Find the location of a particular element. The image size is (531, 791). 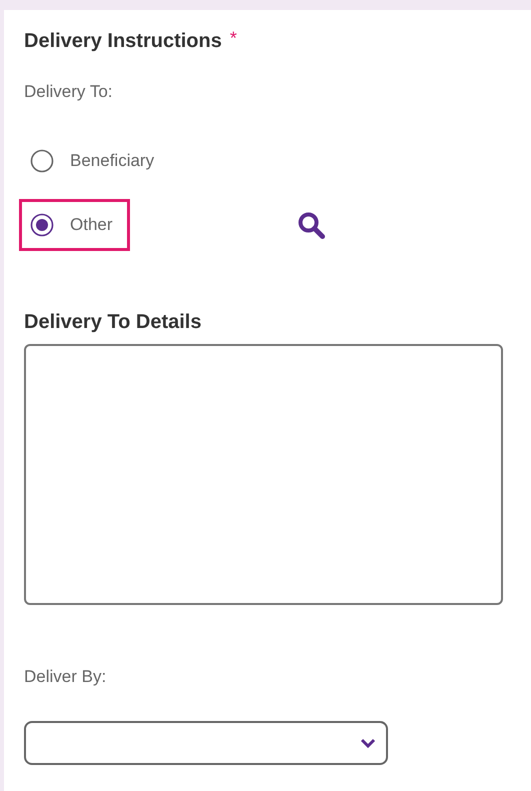

radio-option: Other is located at coordinates (74, 225).